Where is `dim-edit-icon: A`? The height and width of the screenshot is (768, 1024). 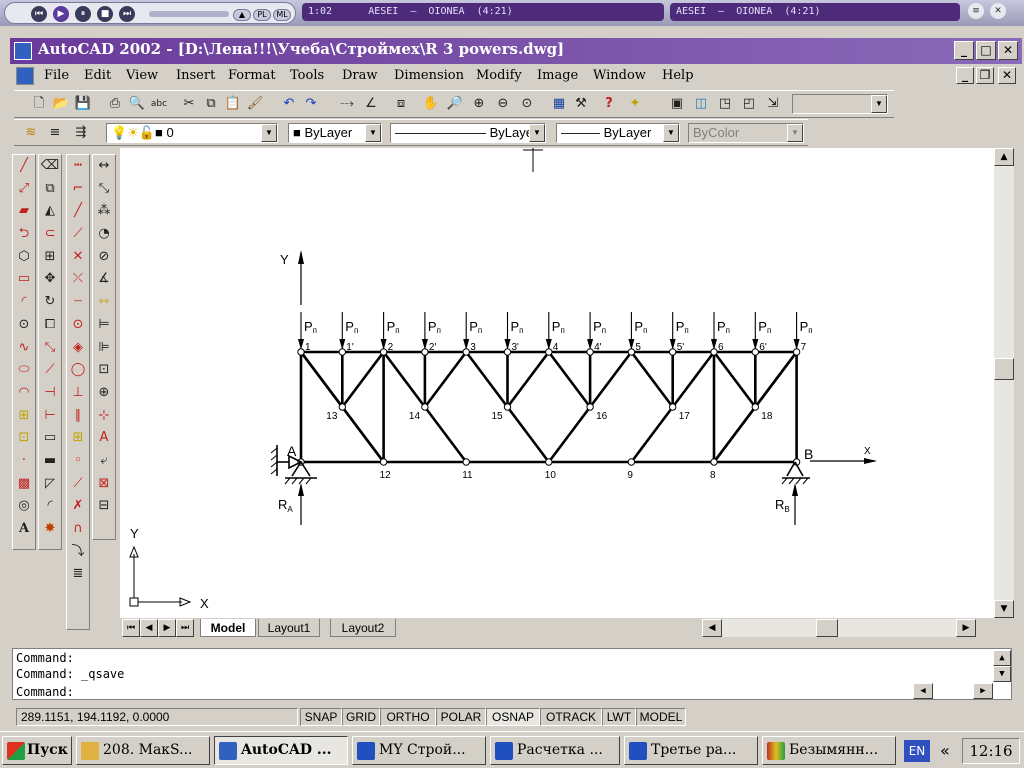
dim-edit-icon: A is located at coordinates (104, 438).